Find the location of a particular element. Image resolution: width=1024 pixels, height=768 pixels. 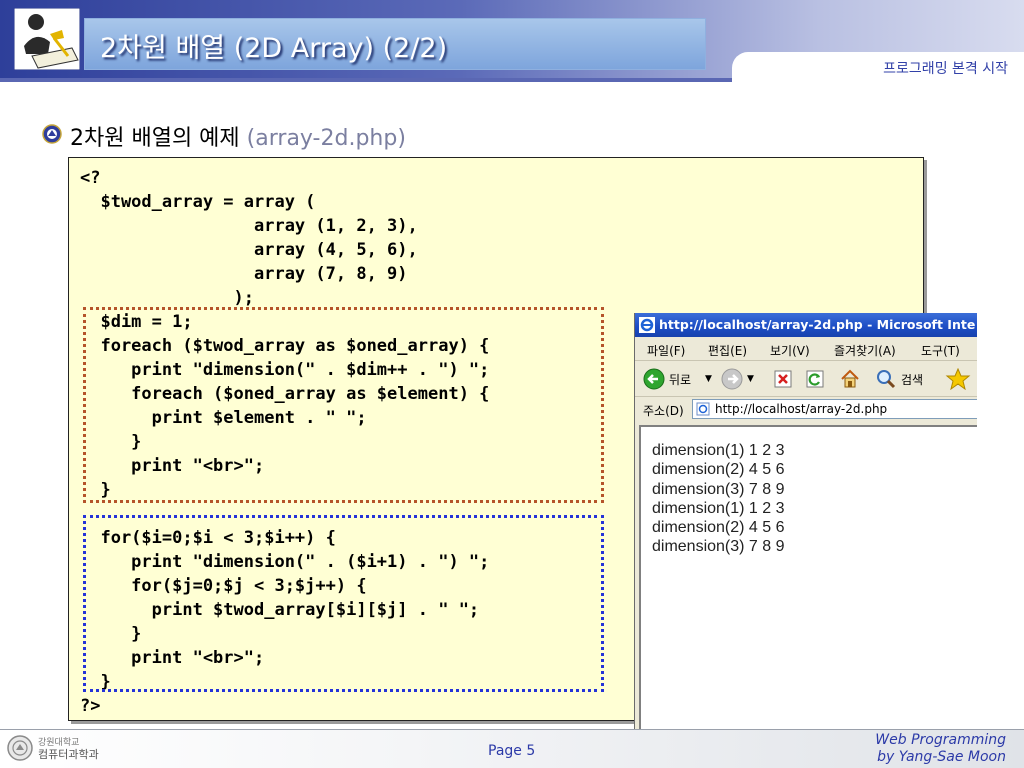

forward-arrow-icon is located at coordinates (732, 379).